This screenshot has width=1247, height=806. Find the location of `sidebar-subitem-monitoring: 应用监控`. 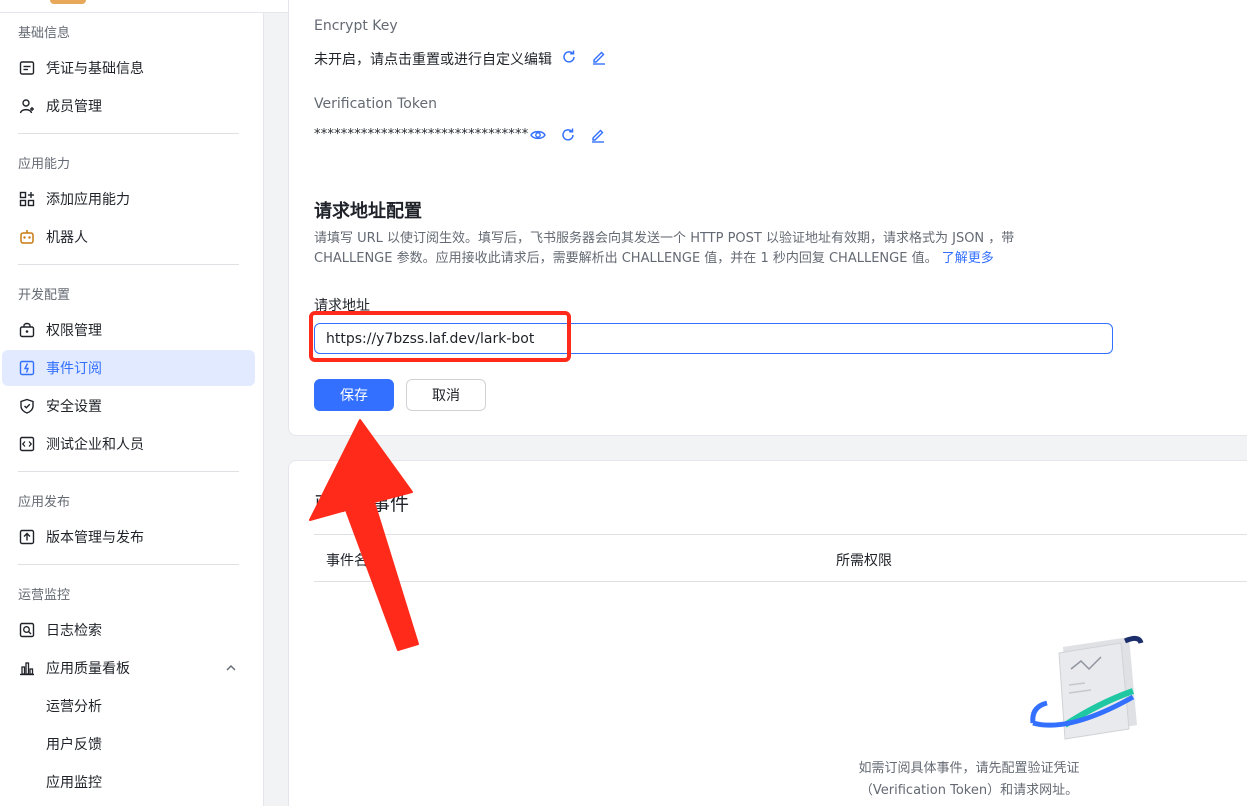

sidebar-subitem-monitoring: 应用监控 is located at coordinates (128, 782).